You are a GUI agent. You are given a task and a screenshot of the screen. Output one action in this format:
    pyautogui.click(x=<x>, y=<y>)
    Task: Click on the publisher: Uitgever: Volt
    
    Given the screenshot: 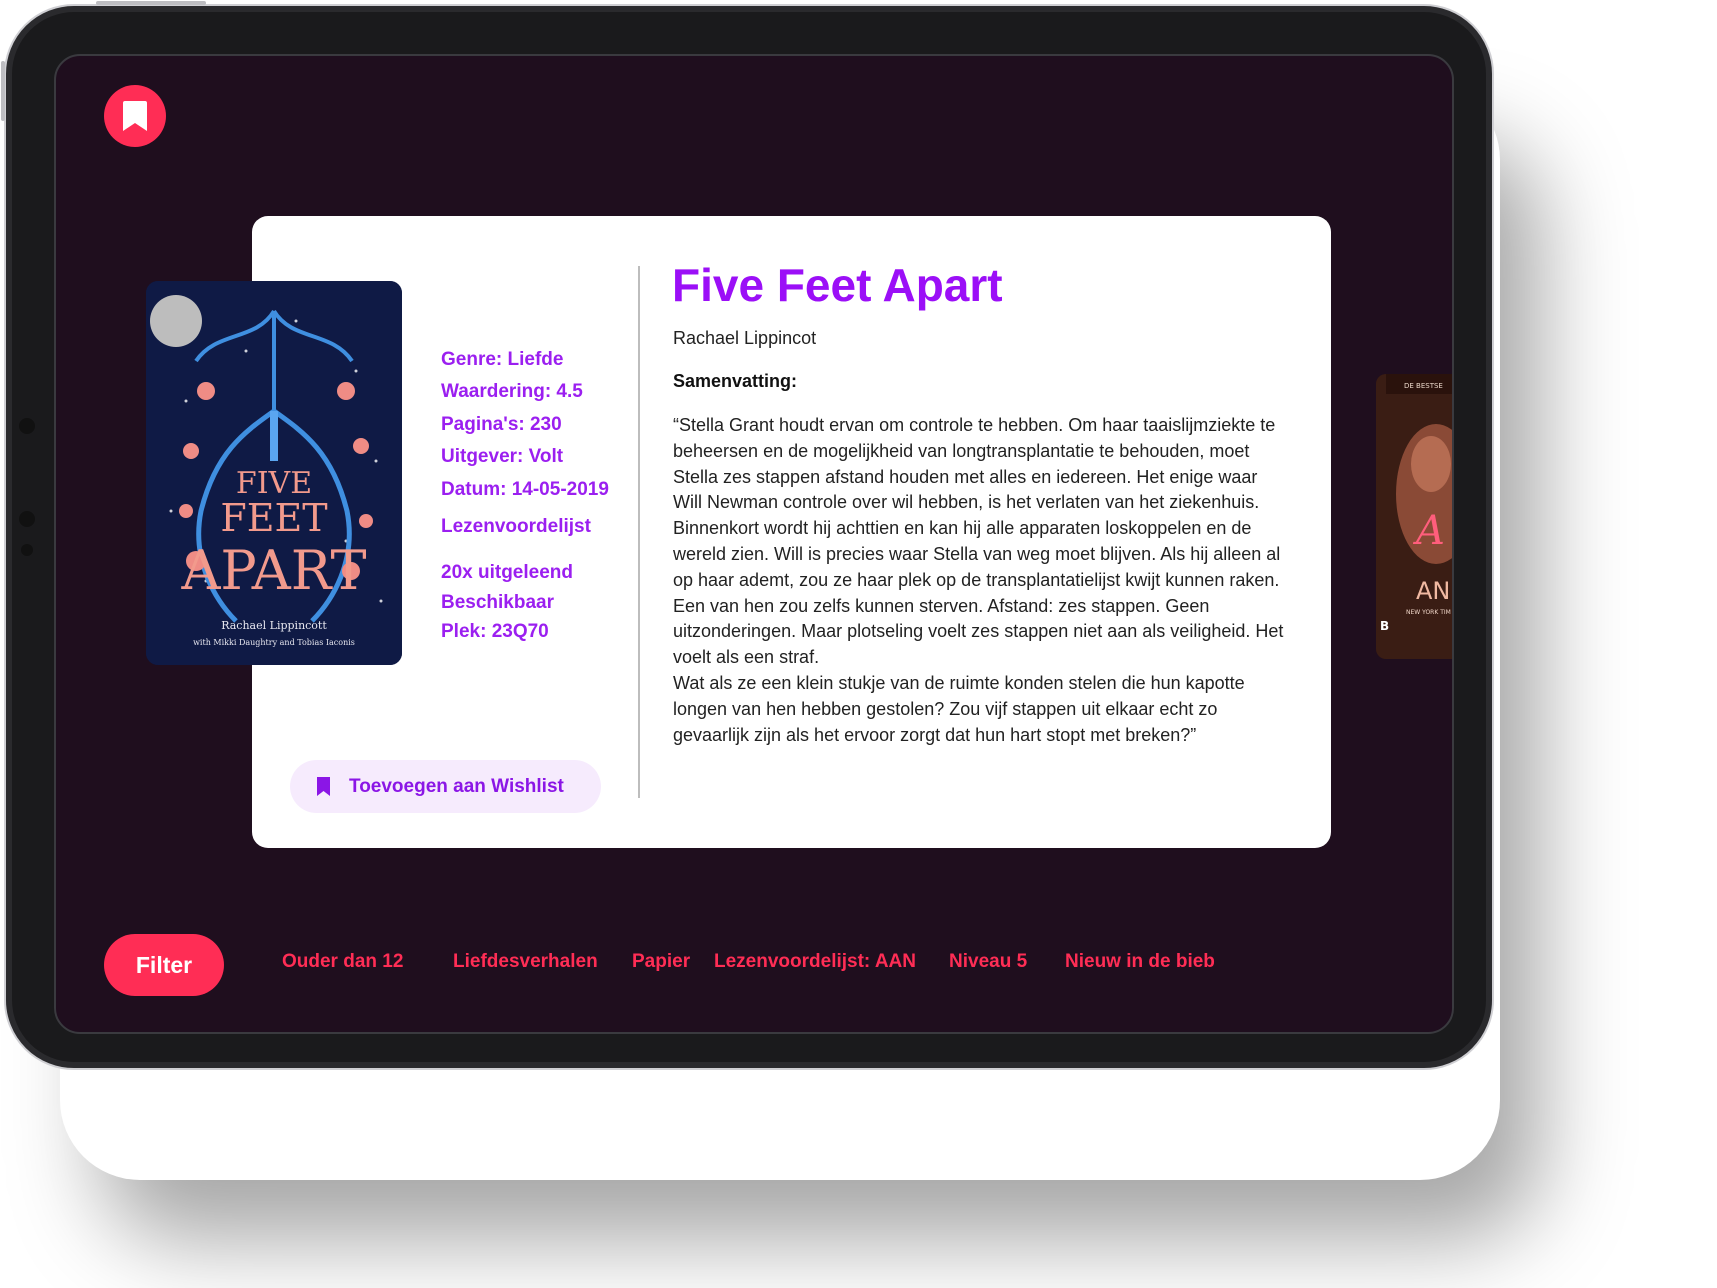 What is the action you would take?
    pyautogui.click(x=502, y=456)
    